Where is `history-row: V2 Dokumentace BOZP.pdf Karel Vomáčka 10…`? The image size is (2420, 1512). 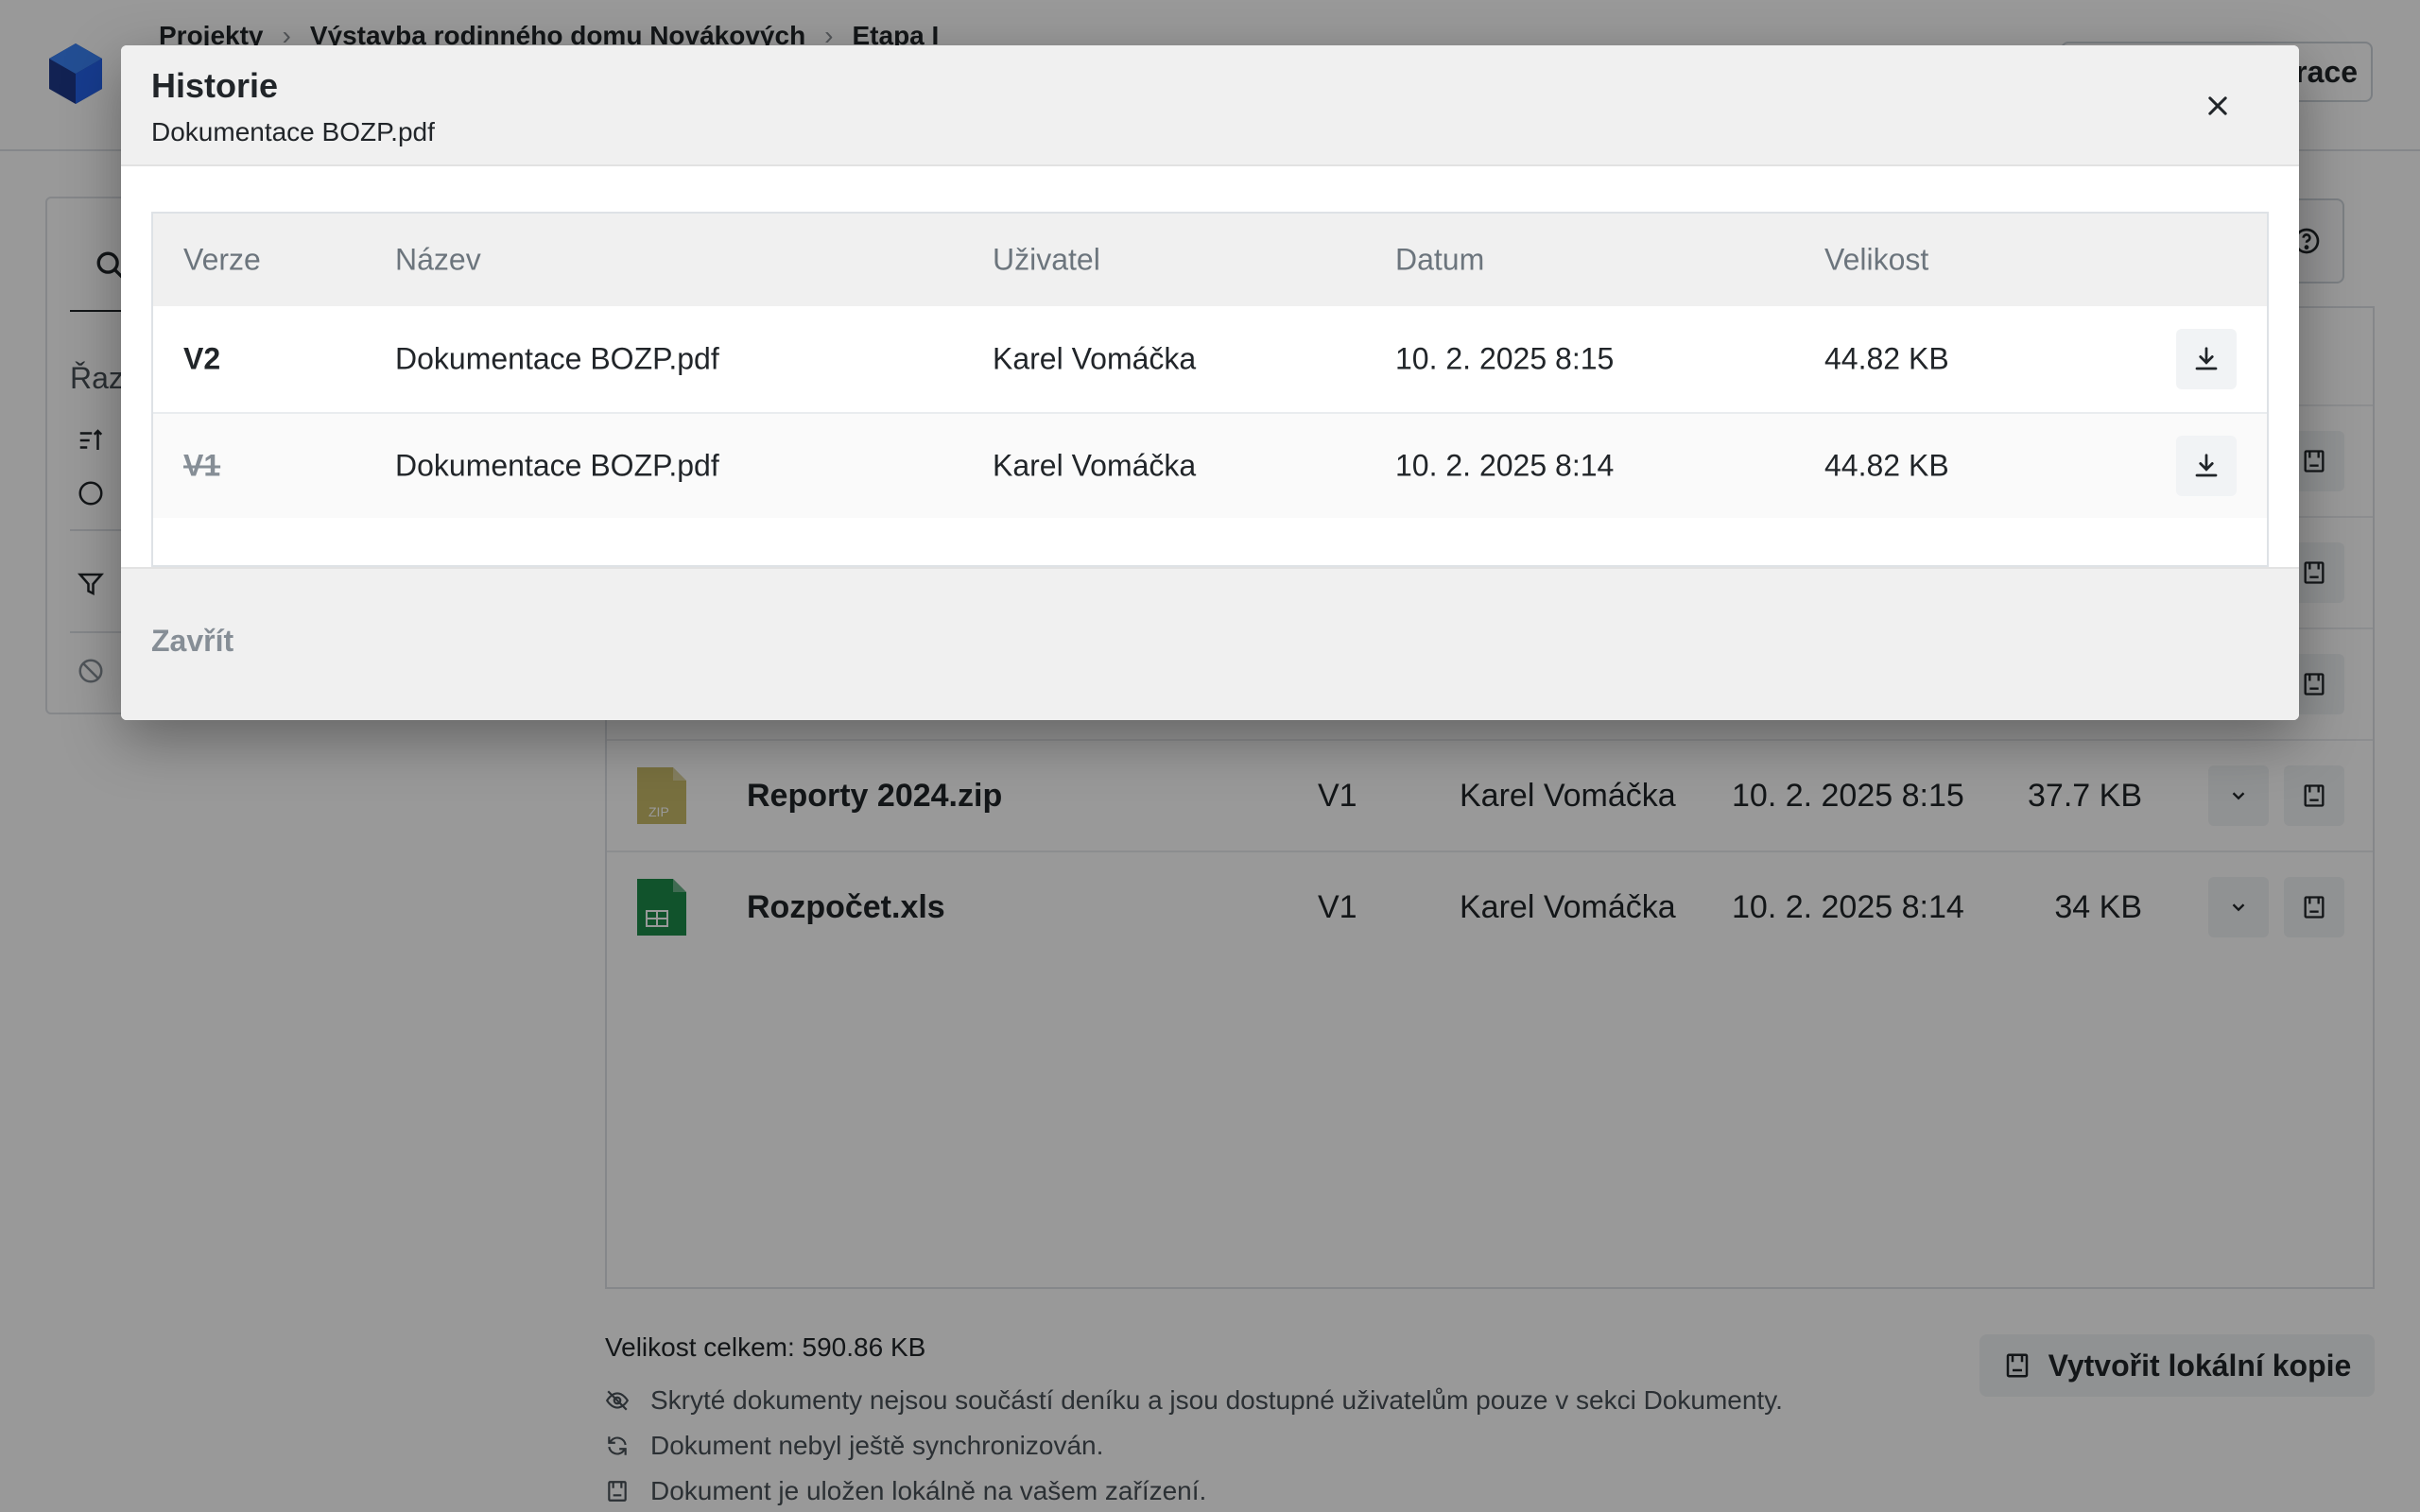
history-row: V2 Dokumentace BOZP.pdf Karel Vomáčka 10… is located at coordinates (1210, 359).